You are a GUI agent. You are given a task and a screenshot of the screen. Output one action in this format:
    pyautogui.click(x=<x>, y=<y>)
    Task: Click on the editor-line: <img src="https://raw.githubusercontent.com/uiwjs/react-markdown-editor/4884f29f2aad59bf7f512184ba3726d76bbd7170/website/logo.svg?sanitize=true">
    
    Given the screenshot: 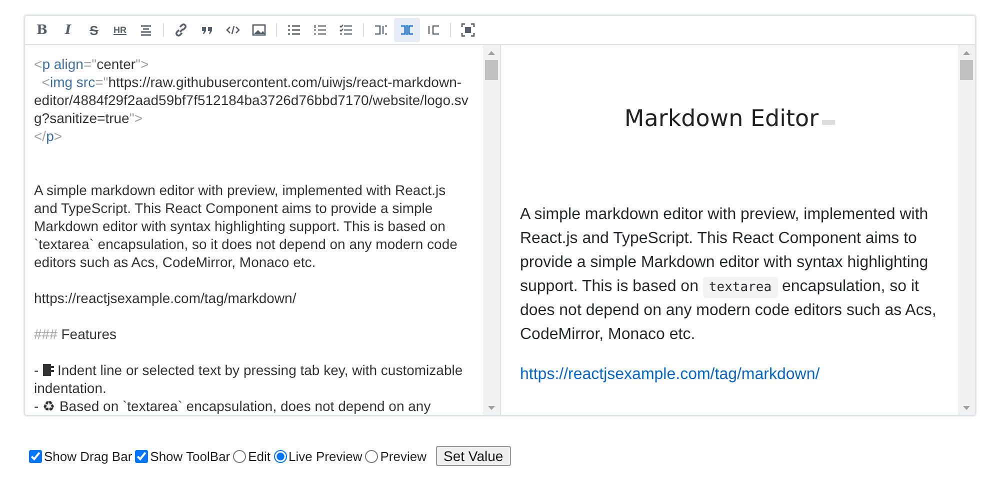 What is the action you would take?
    pyautogui.click(x=252, y=100)
    